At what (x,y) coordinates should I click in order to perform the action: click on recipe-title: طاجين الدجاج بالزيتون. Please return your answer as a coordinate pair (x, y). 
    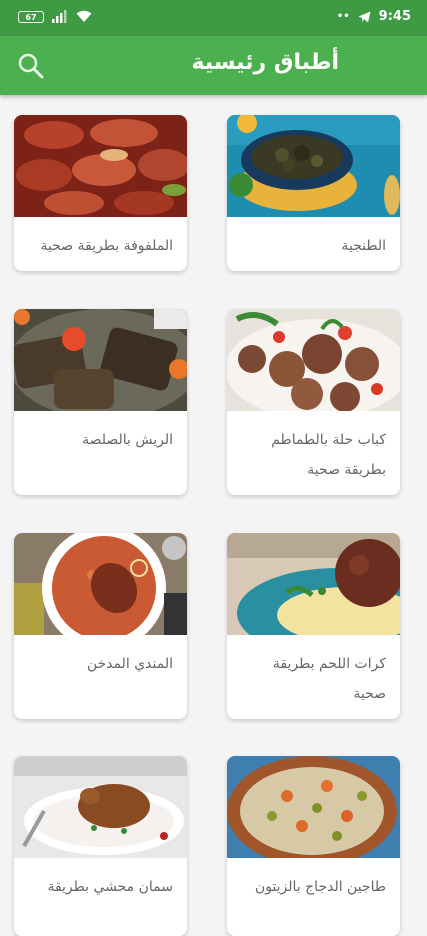
    Looking at the image, I should click on (320, 887).